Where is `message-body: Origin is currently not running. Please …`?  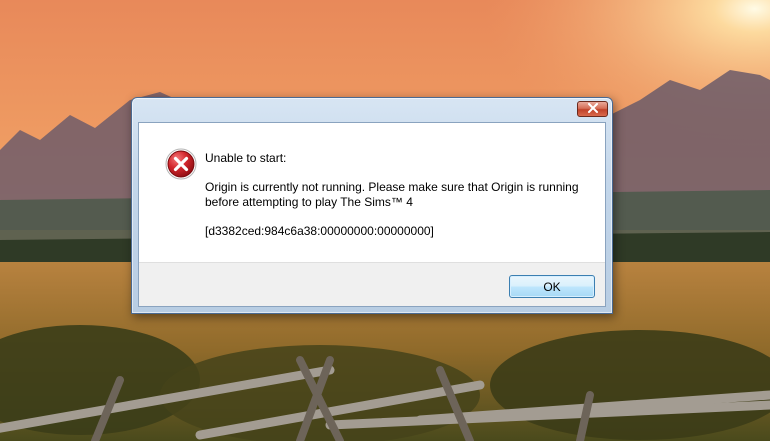 message-body: Origin is currently not running. Please … is located at coordinates (400, 195).